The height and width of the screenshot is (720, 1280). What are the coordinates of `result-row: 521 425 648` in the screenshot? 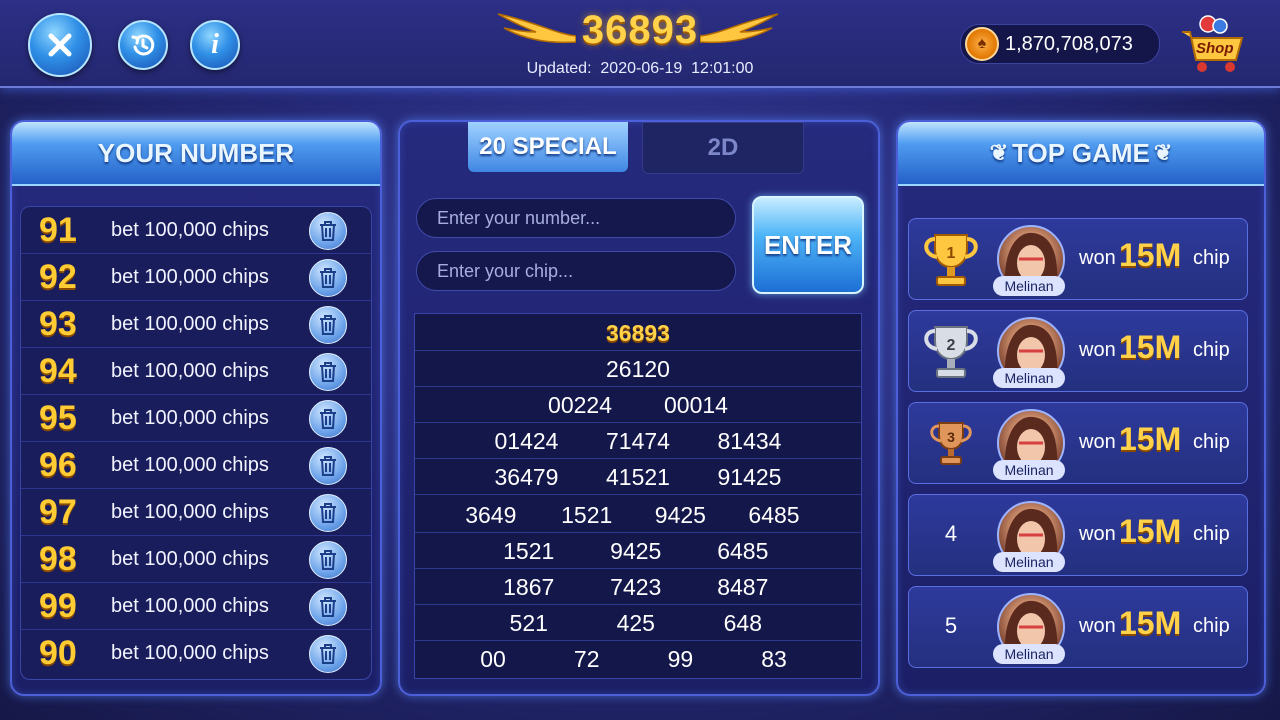 It's located at (638, 622).